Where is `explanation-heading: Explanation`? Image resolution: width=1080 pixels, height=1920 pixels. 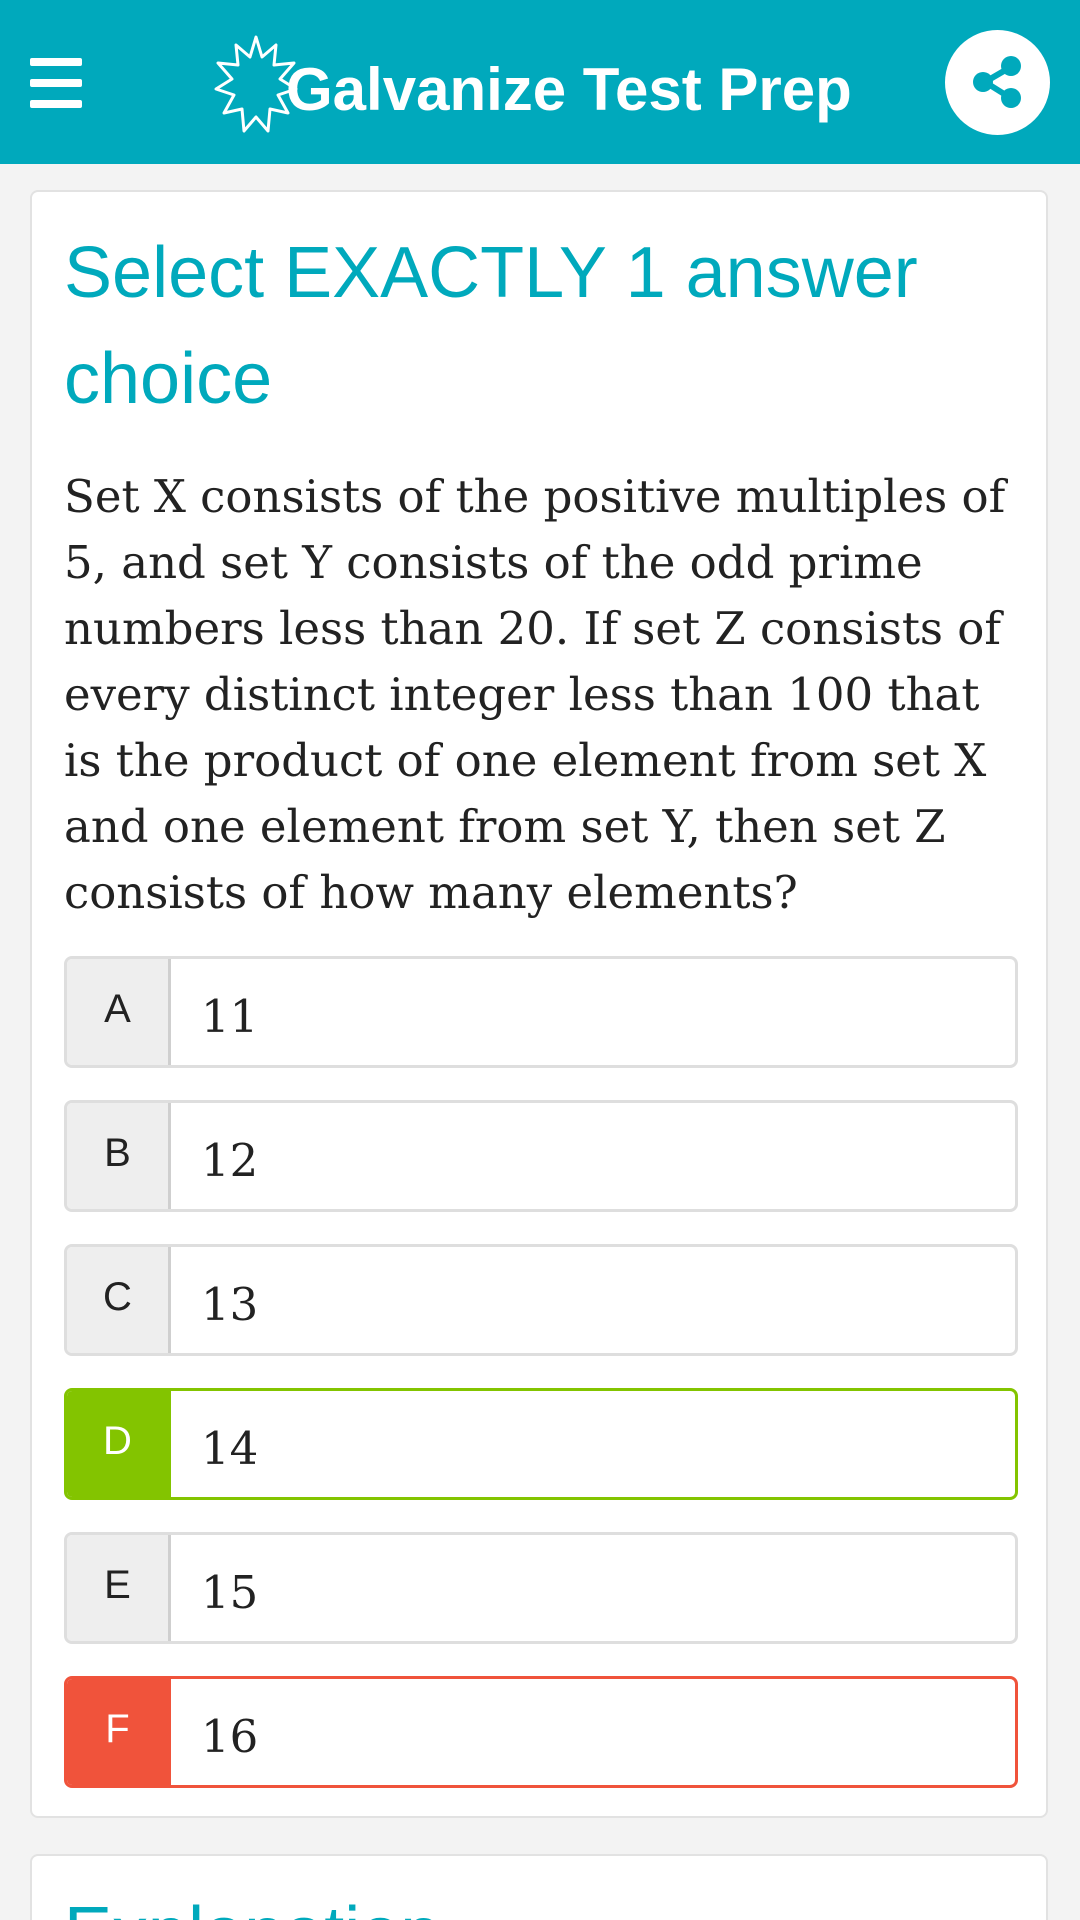 explanation-heading: Explanation is located at coordinates (252, 1906).